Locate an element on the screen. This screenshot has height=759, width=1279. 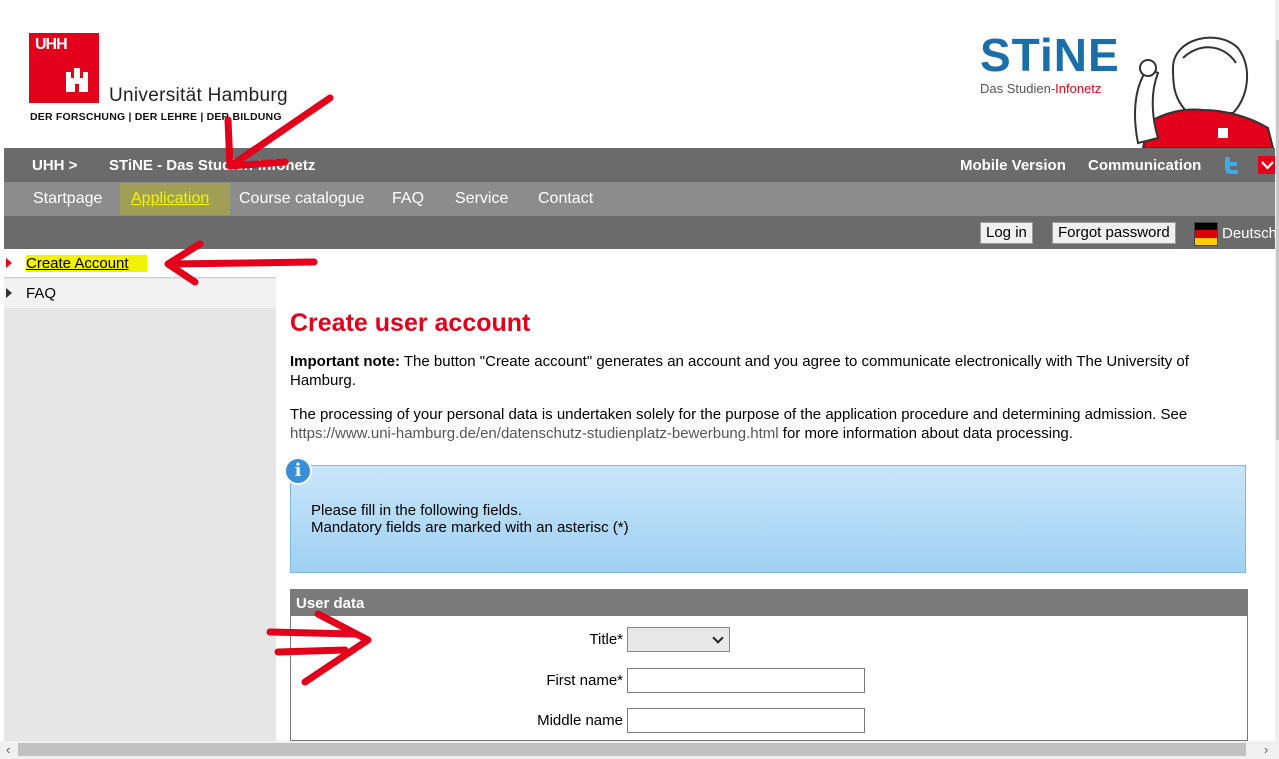
panel-title: User data is located at coordinates (769, 602).